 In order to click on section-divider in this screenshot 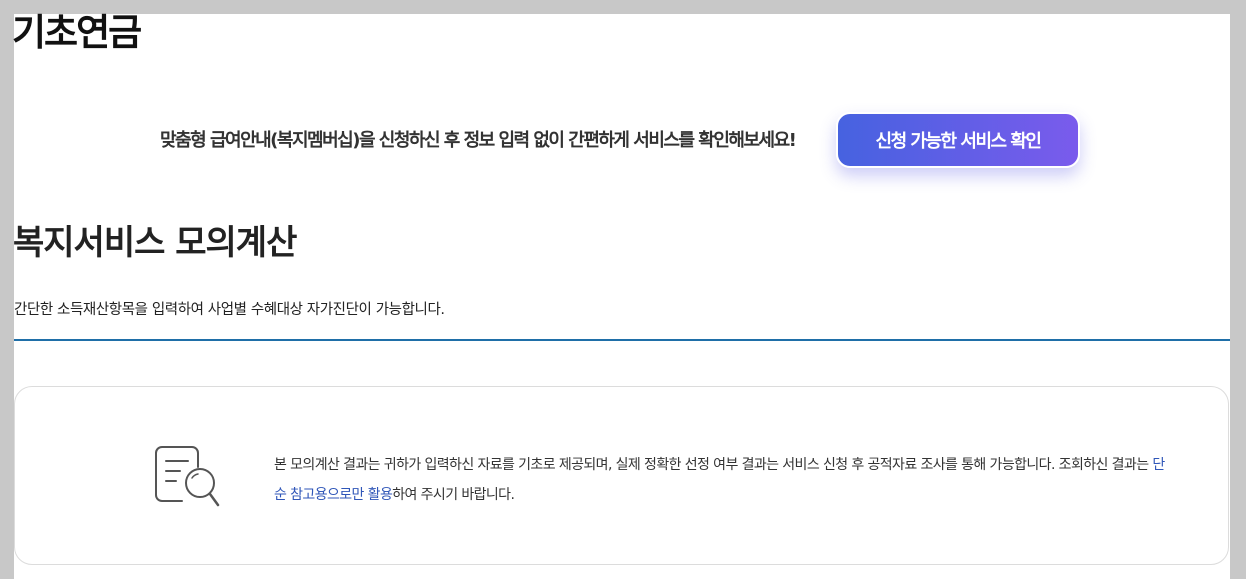, I will do `click(622, 340)`.